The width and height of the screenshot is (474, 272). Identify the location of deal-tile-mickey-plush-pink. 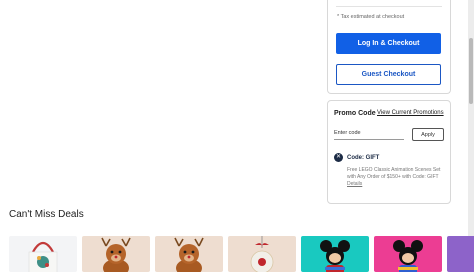
(408, 254).